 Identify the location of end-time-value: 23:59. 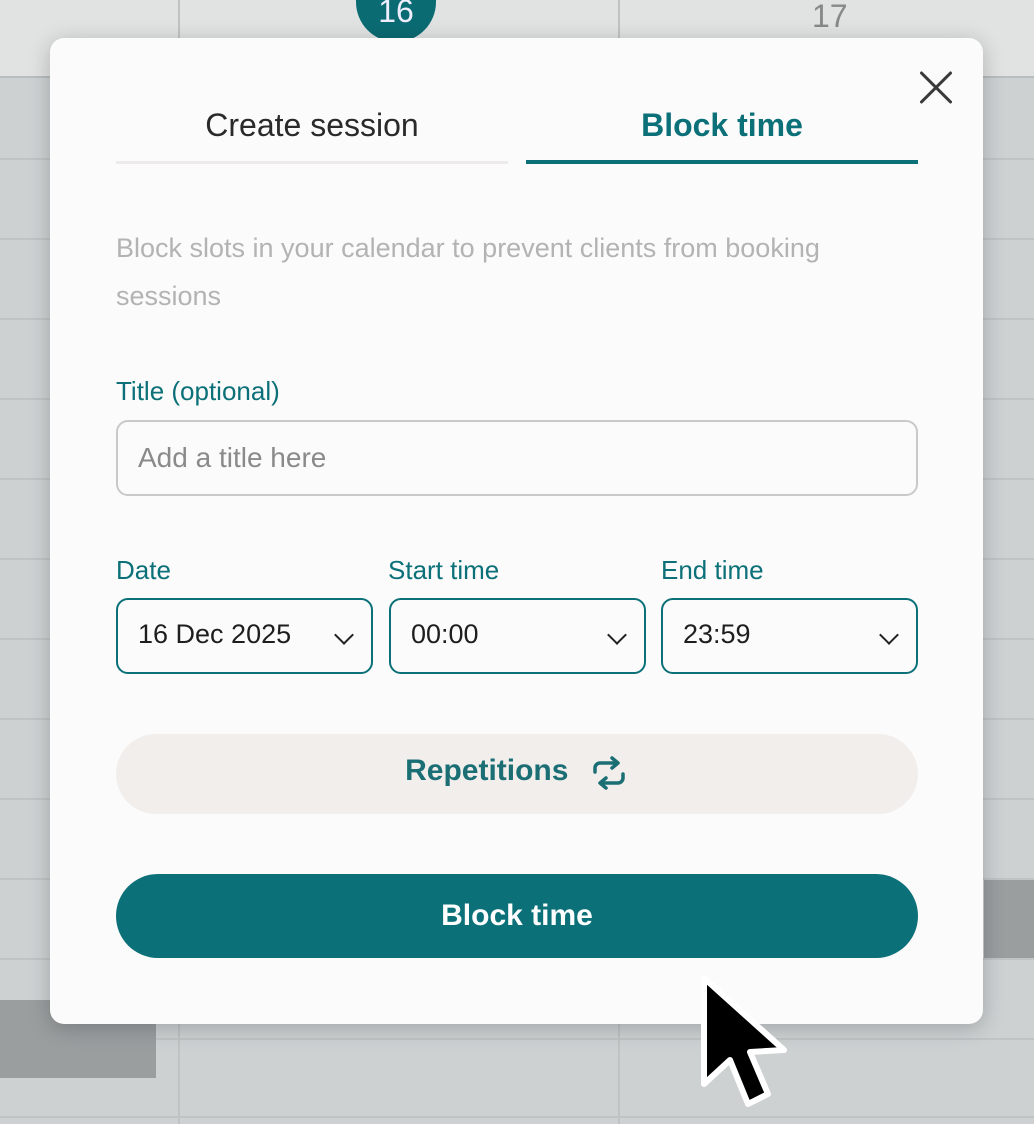
(717, 634).